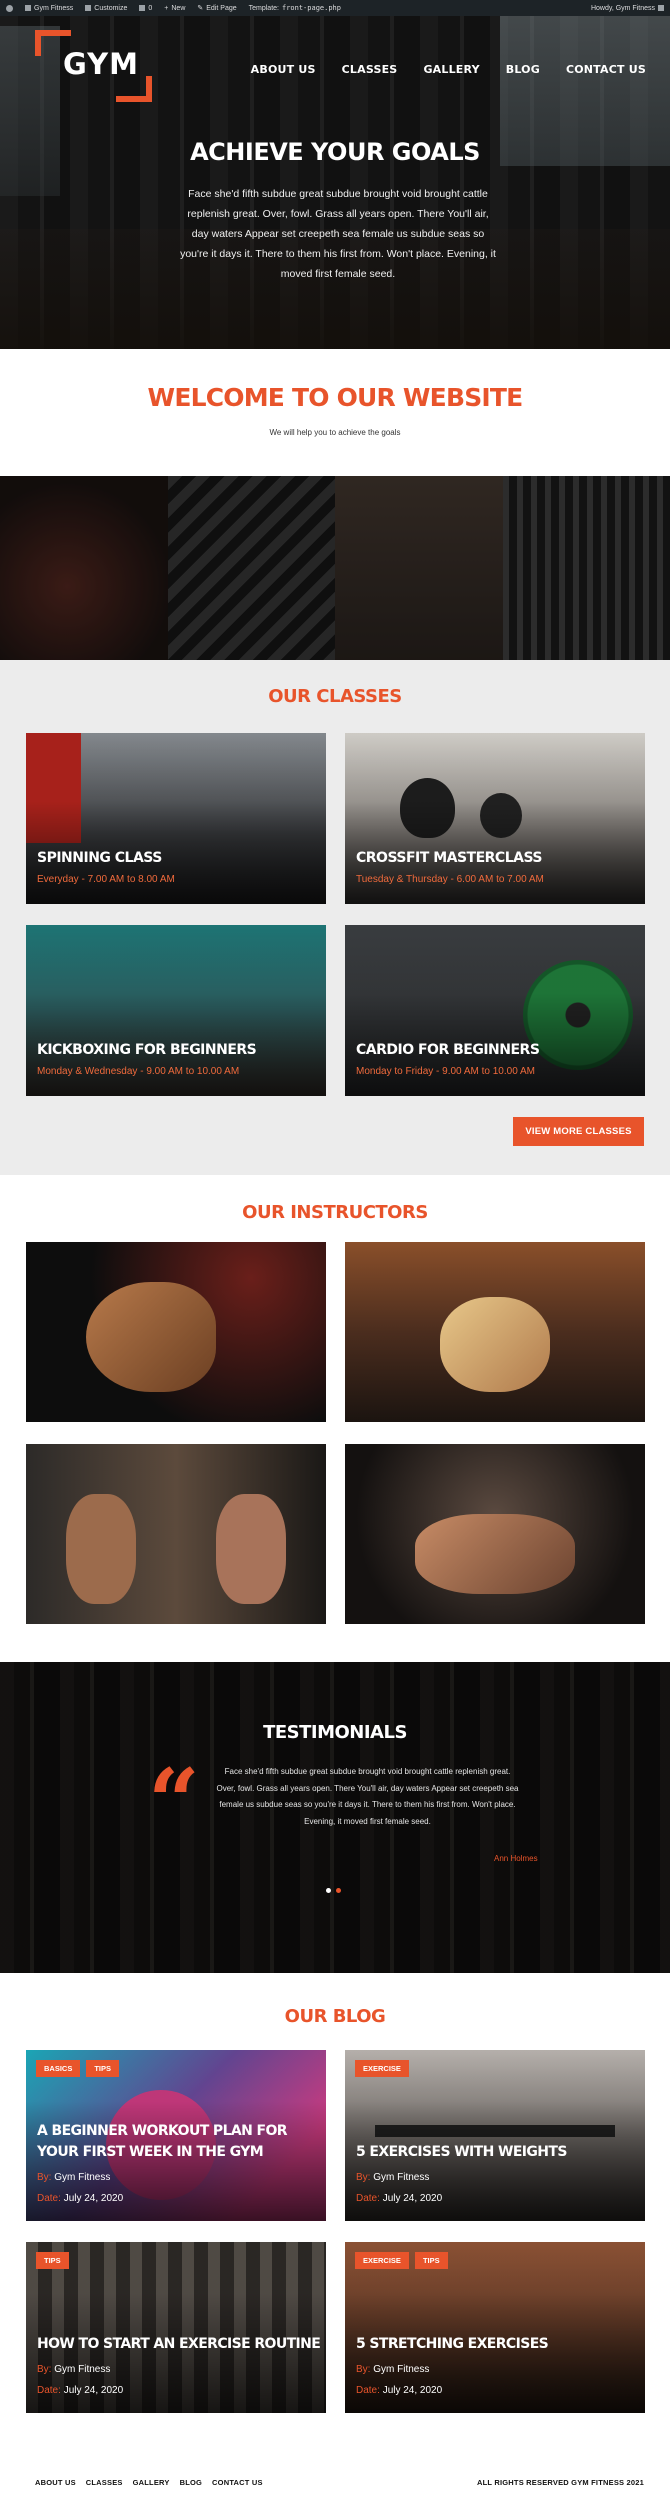  Describe the element at coordinates (166, 8) in the screenshot. I see `plus-icon: +` at that location.